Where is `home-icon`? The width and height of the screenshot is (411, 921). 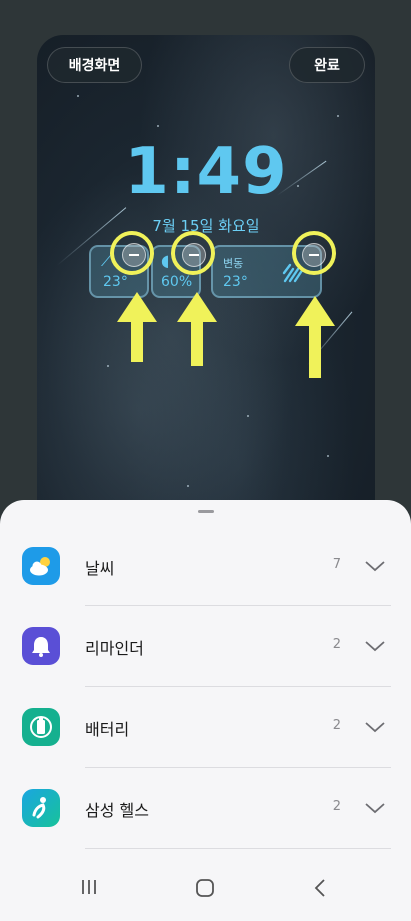 home-icon is located at coordinates (205, 888).